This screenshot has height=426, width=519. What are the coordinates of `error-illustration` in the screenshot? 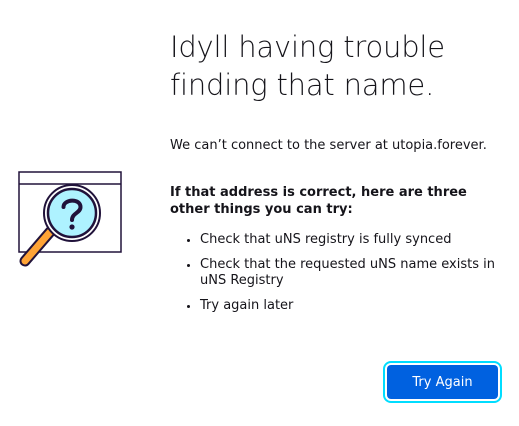 It's located at (71, 219).